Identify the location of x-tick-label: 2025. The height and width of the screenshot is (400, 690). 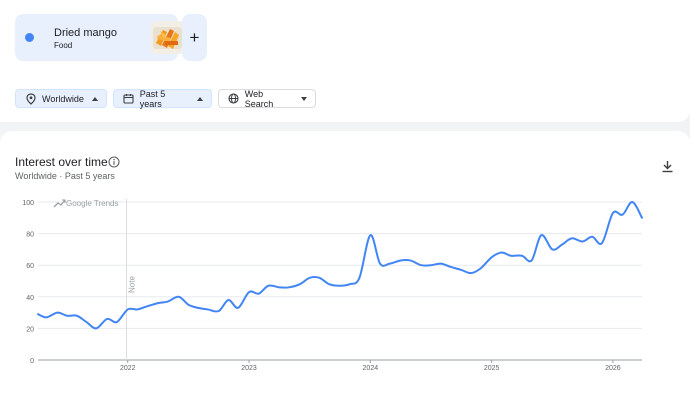
(492, 368).